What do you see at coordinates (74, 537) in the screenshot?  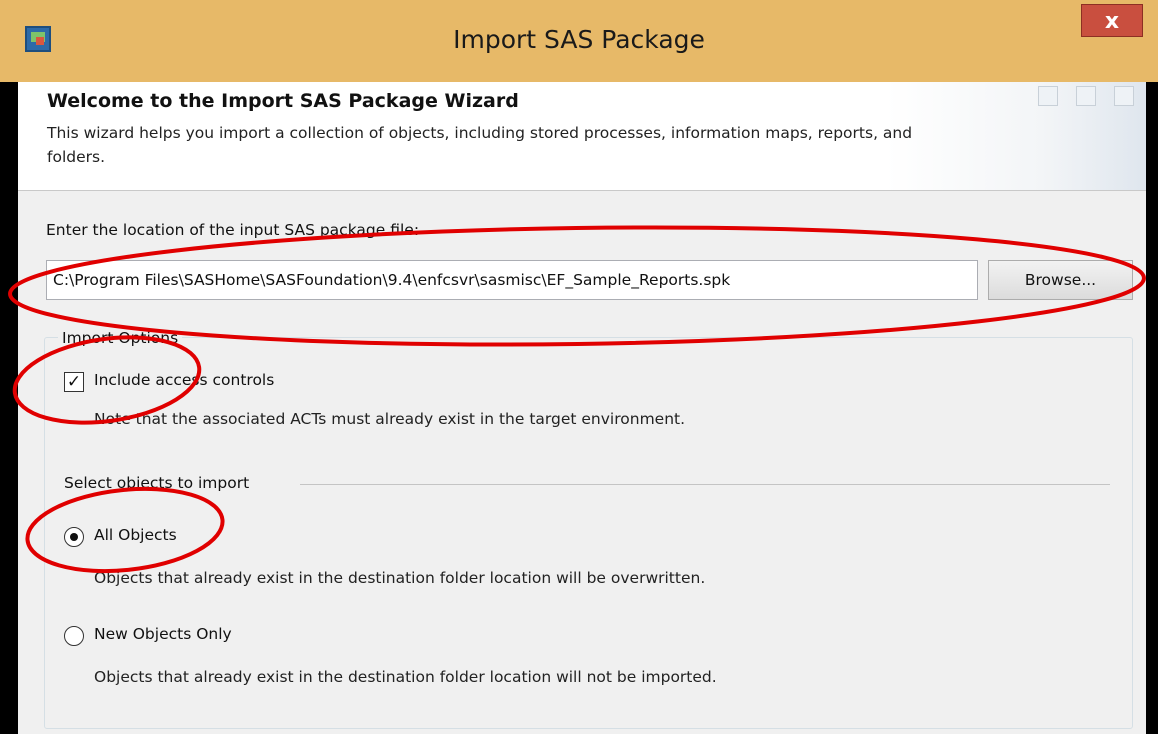 I see `all-objects-radio` at bounding box center [74, 537].